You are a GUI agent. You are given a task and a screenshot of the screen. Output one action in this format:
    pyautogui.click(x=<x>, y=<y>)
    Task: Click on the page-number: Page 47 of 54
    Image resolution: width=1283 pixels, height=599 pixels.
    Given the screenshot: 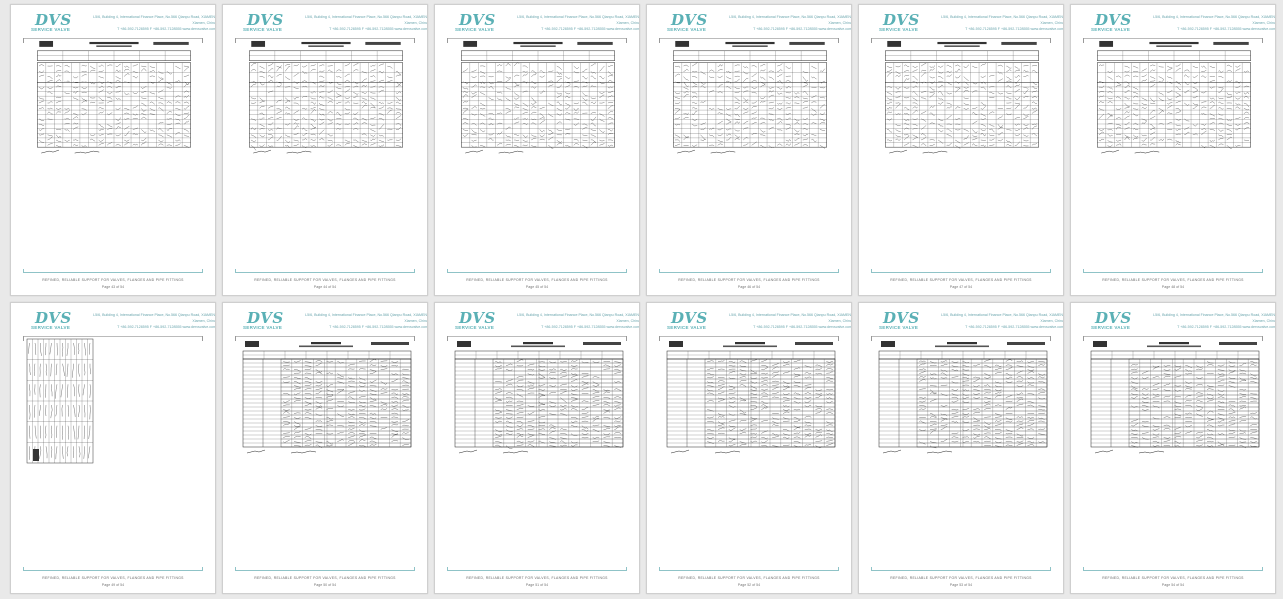 What is the action you would take?
    pyautogui.click(x=961, y=287)
    